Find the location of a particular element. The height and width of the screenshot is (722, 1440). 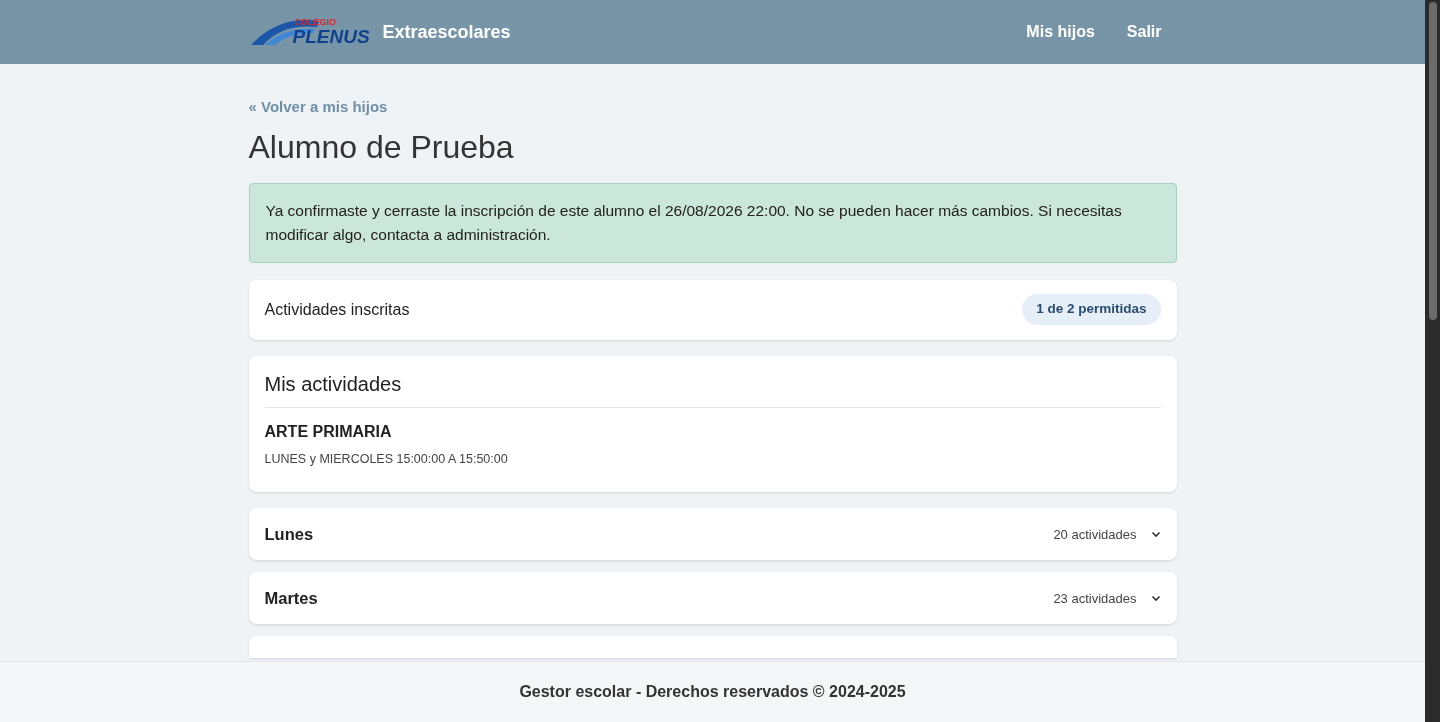

day-accordion: Martes 23 actividades is located at coordinates (712, 598).